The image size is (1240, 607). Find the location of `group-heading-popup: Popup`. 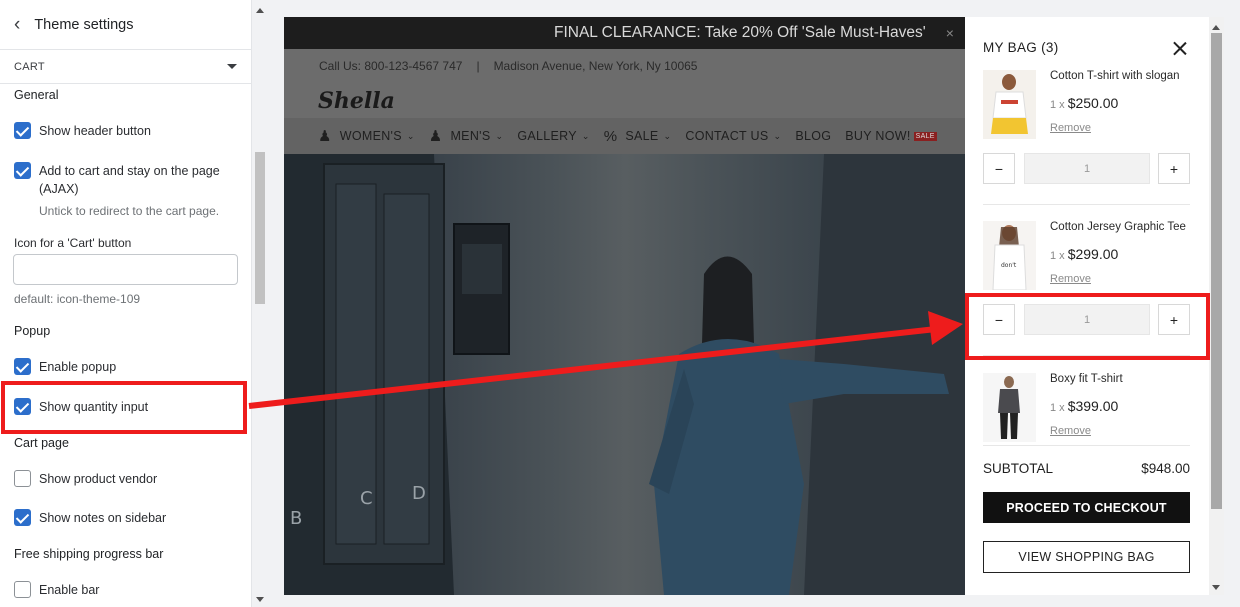

group-heading-popup: Popup is located at coordinates (32, 331).